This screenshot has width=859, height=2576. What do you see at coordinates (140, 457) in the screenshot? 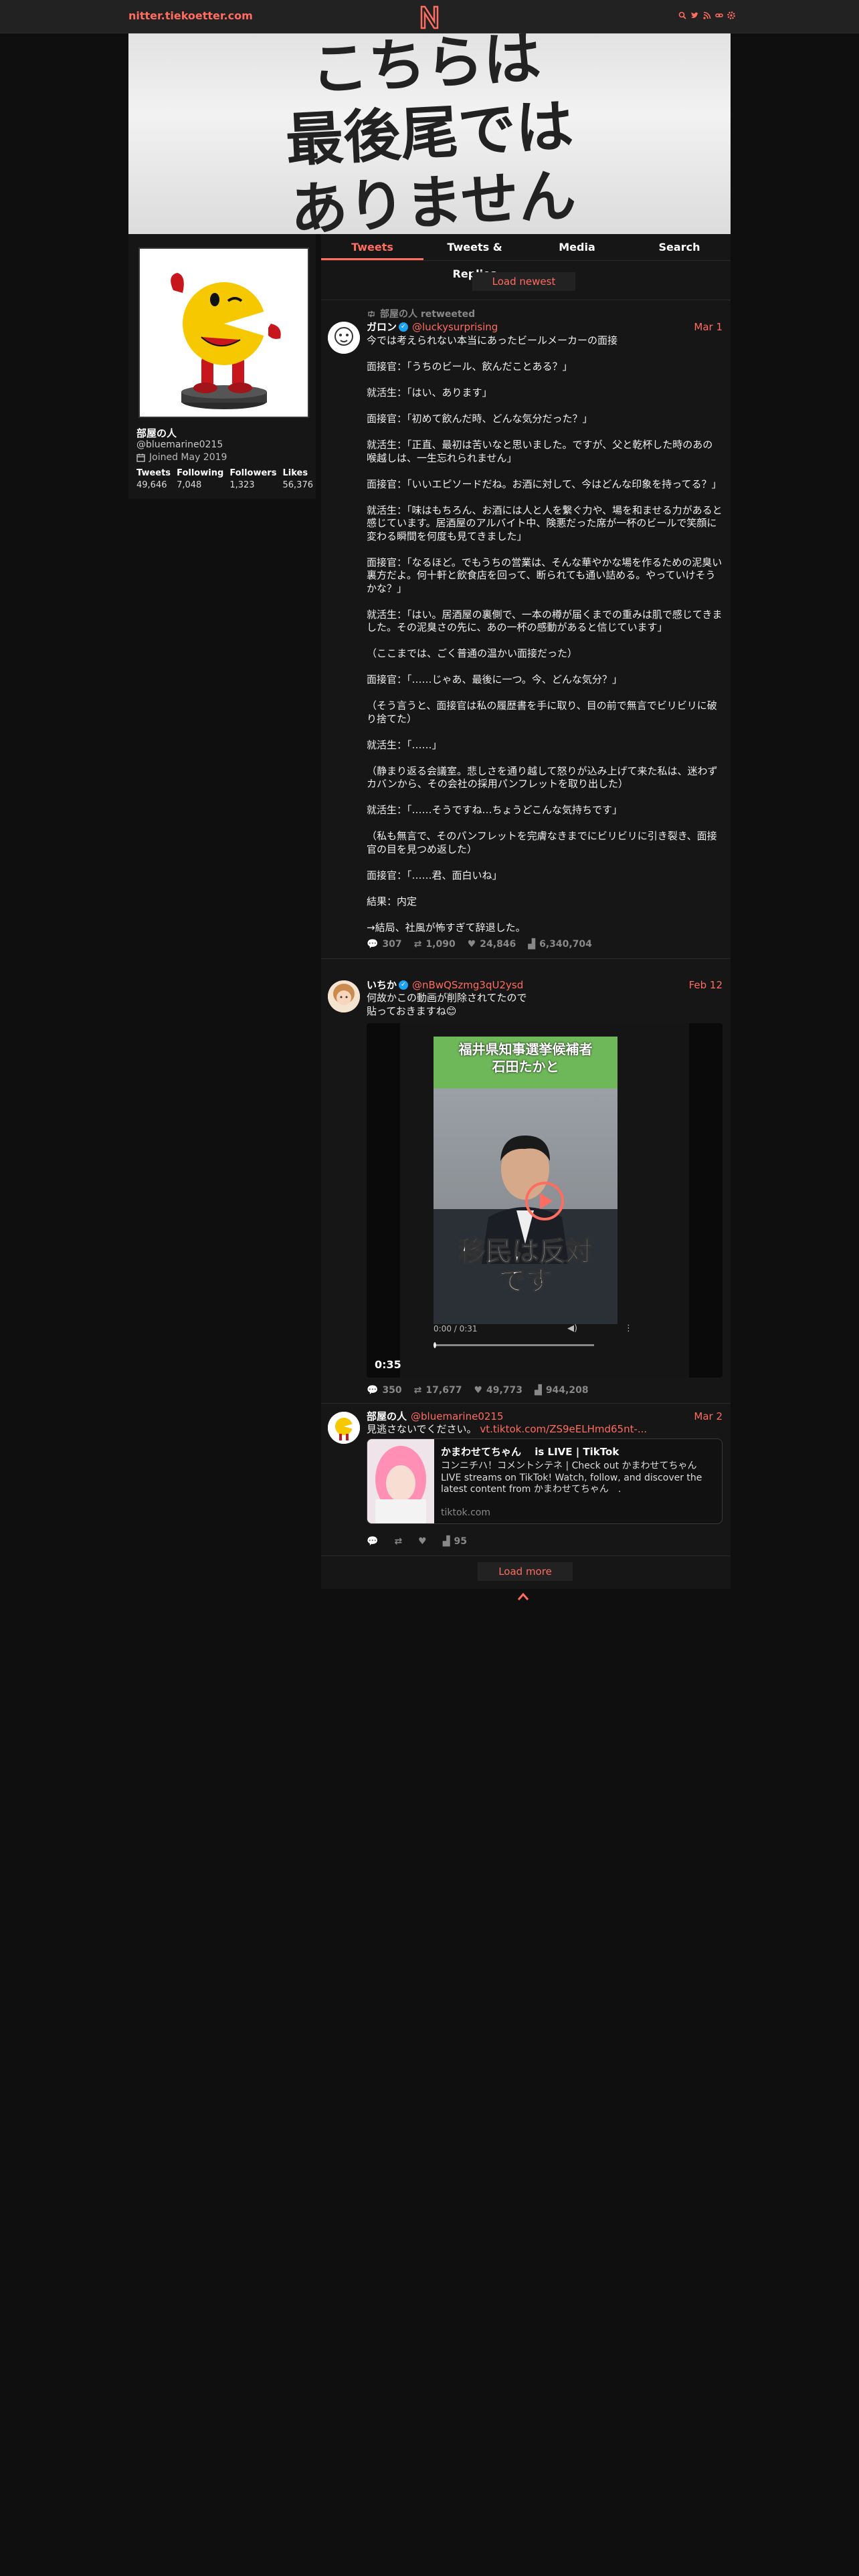
I see `calendar-icon` at bounding box center [140, 457].